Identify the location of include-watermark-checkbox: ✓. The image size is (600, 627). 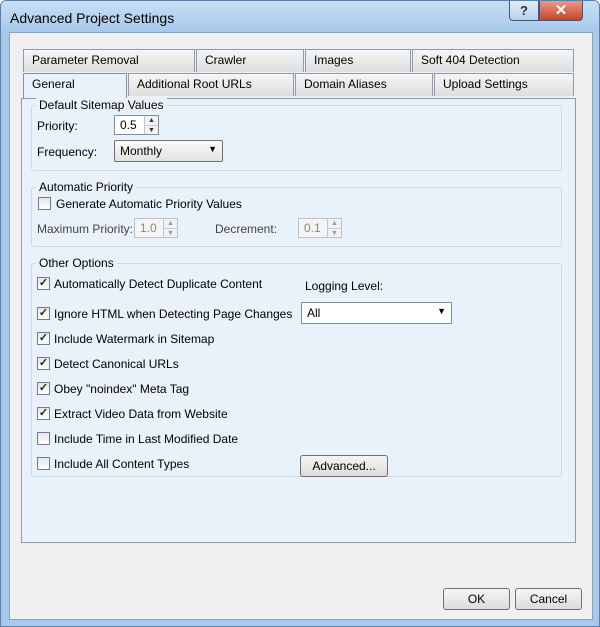
(43, 338).